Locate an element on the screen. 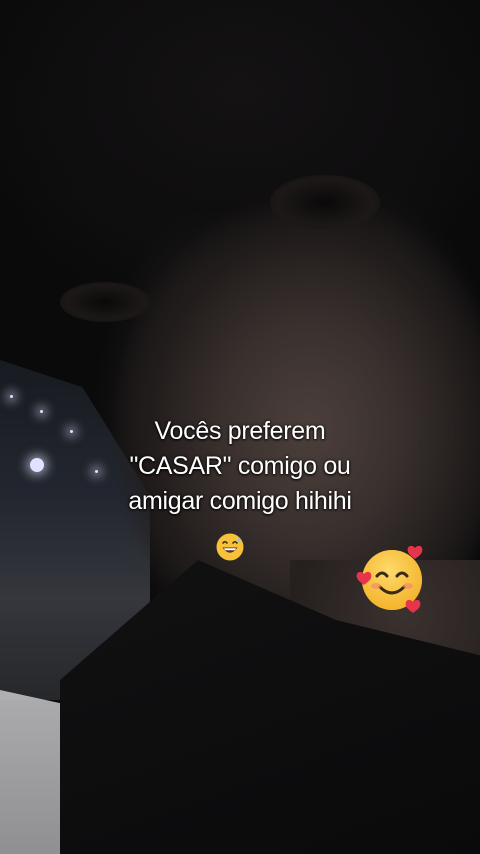 This screenshot has width=480, height=854. window-ledge is located at coordinates (30, 772).